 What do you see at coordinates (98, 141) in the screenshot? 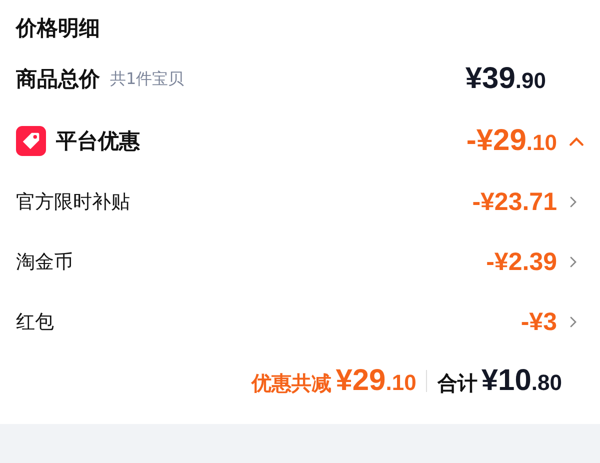
I see `row-label: 平台优惠` at bounding box center [98, 141].